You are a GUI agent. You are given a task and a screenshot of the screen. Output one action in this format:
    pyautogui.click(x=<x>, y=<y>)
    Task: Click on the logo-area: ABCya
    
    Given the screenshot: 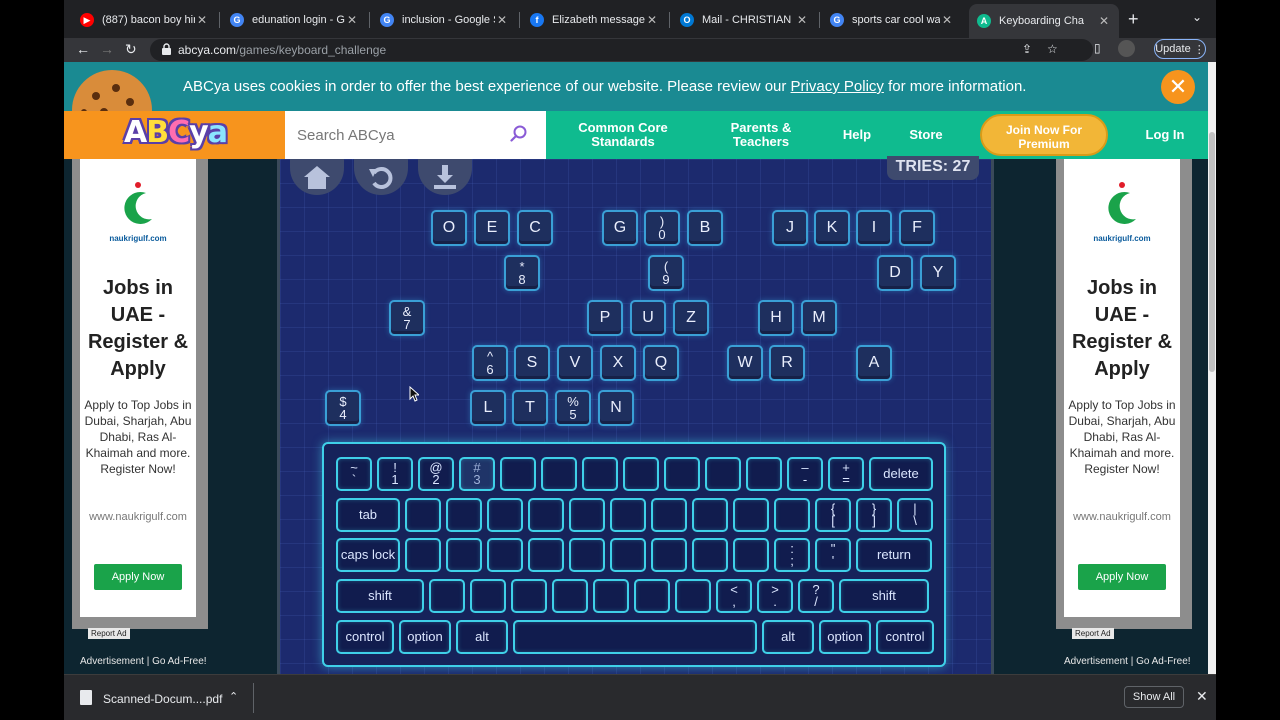 What is the action you would take?
    pyautogui.click(x=174, y=135)
    